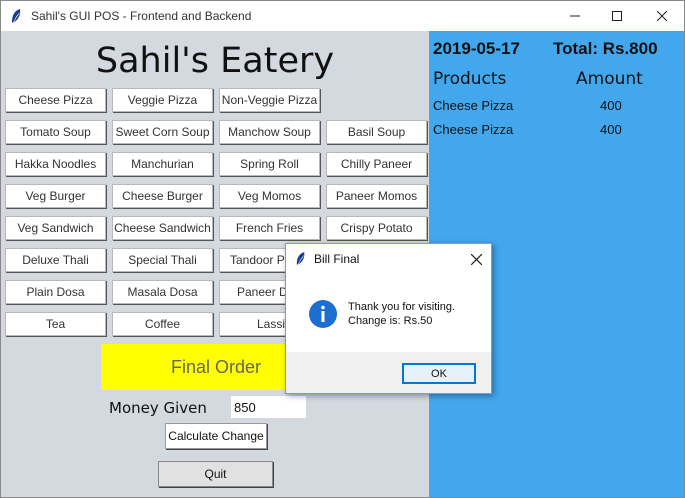 The height and width of the screenshot is (498, 685). I want to click on minimize-button, so click(575, 16).